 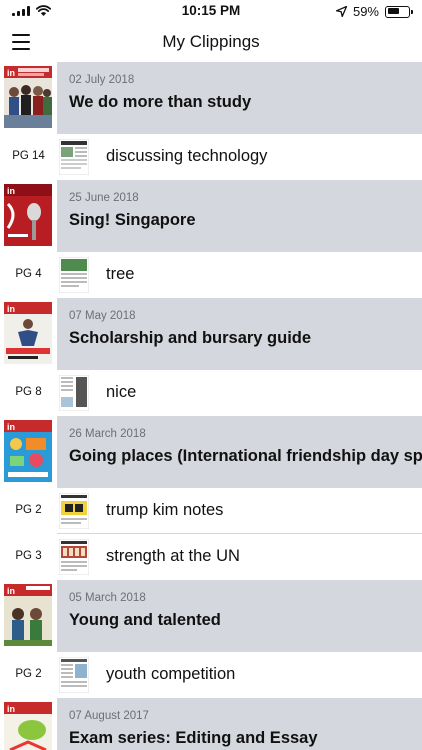 I want to click on clipping-page-number: PG 3, so click(x=28, y=556).